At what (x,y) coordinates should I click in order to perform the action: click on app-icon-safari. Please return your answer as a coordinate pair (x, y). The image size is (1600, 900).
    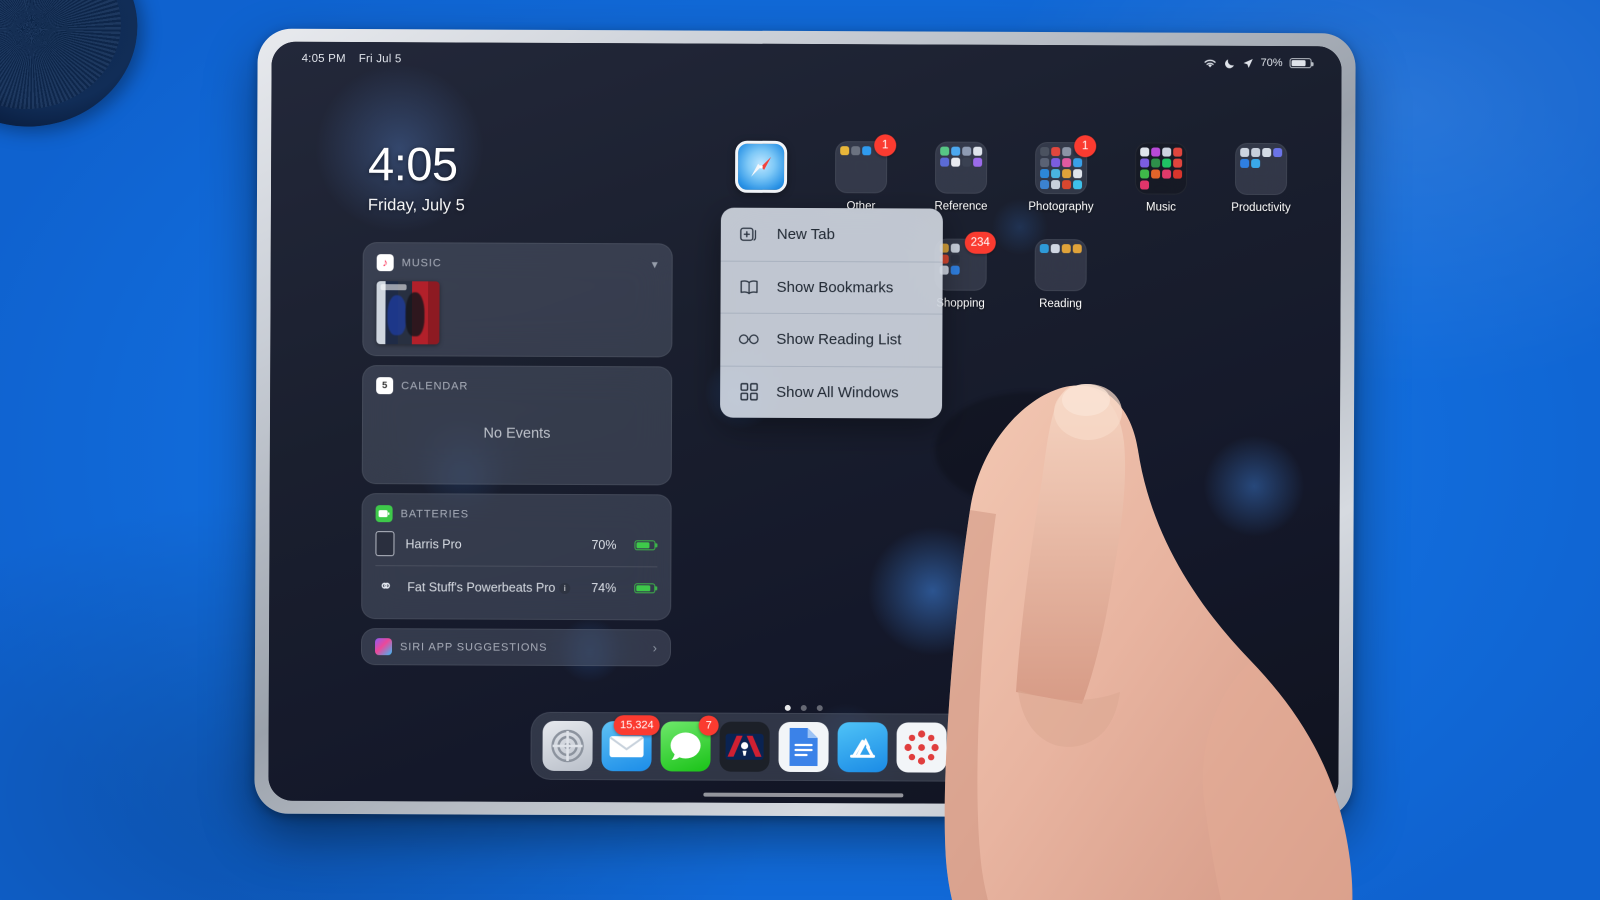
    Looking at the image, I should click on (761, 176).